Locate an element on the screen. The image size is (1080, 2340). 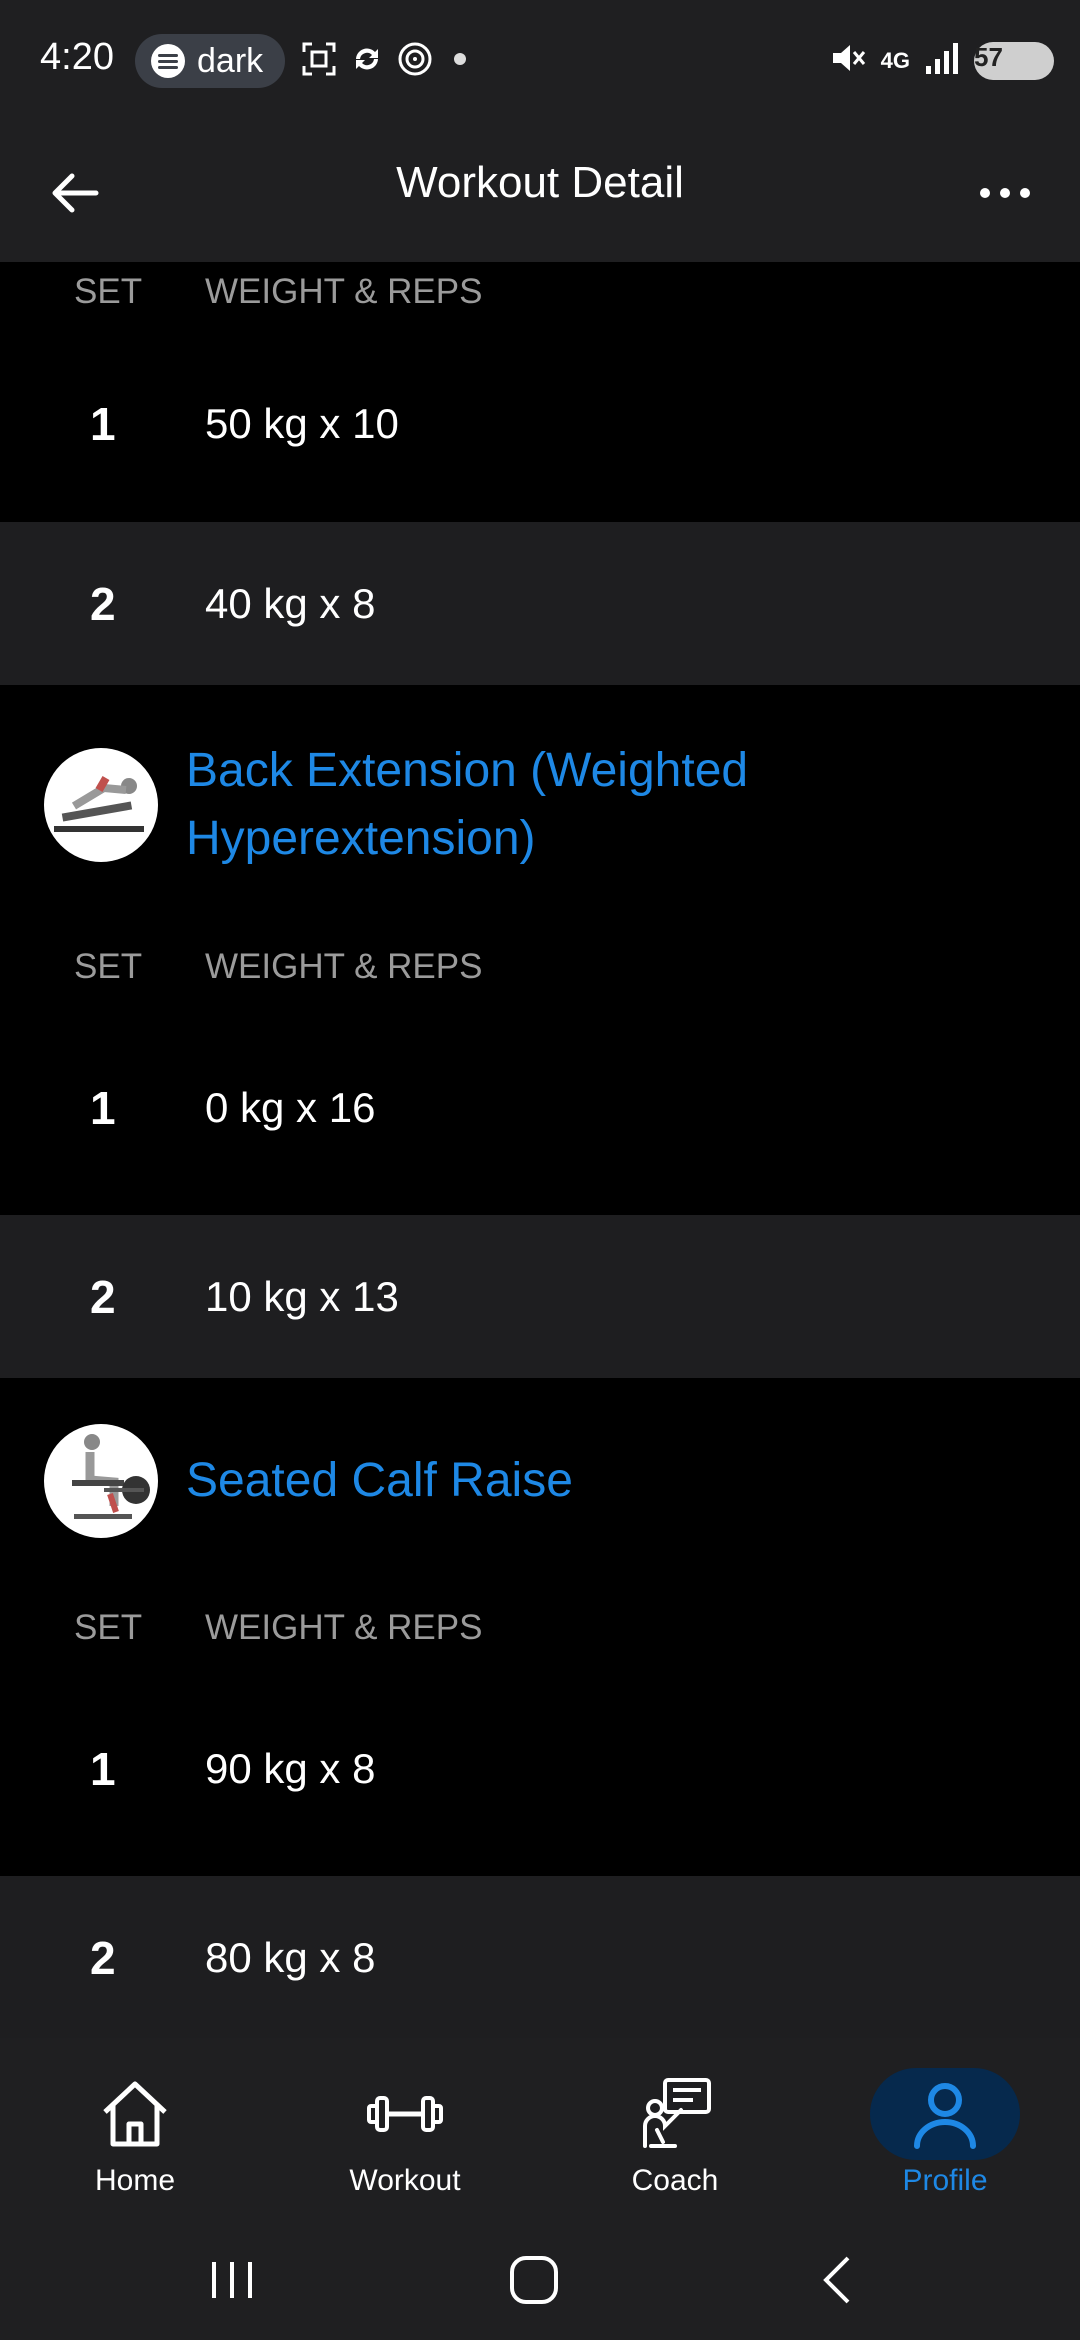
seated-calf-raise-icon is located at coordinates (111, 1476).